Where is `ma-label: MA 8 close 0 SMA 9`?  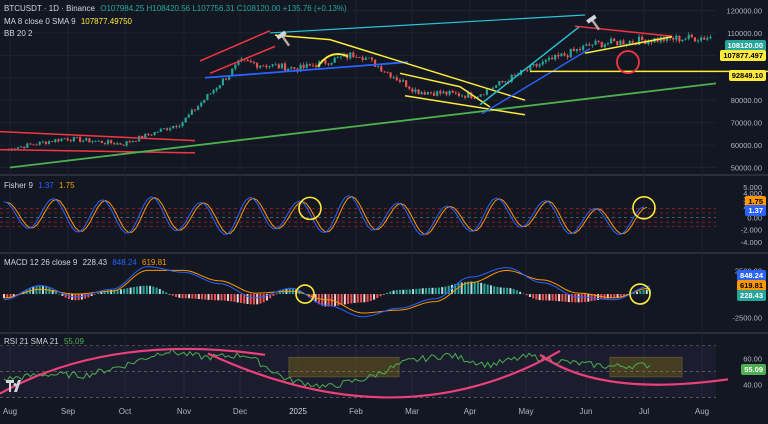
ma-label: MA 8 close 0 SMA 9 is located at coordinates (40, 21).